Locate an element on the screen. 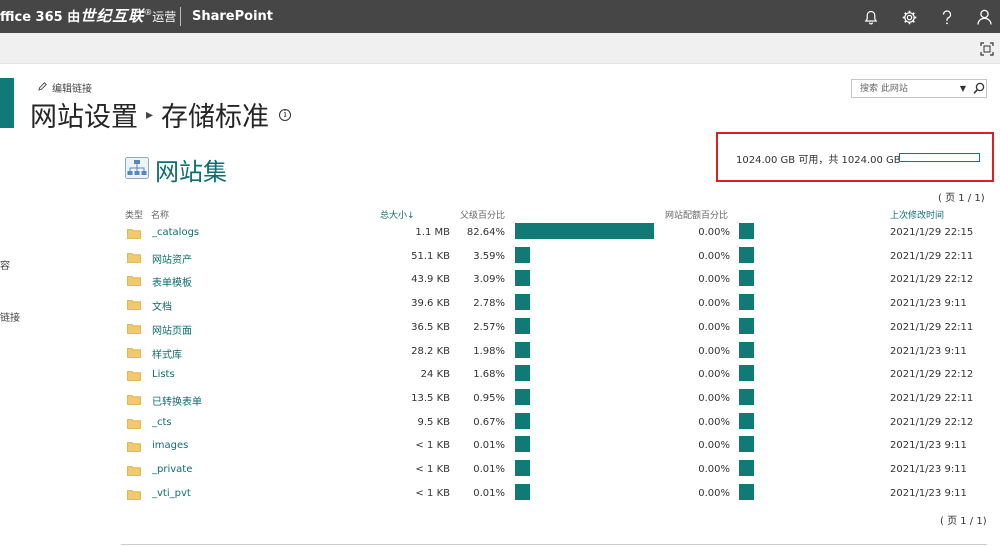  table-row: images < 1 KB 0.01% 0.00% 2021/1/23 9:11 is located at coordinates (500, 446).